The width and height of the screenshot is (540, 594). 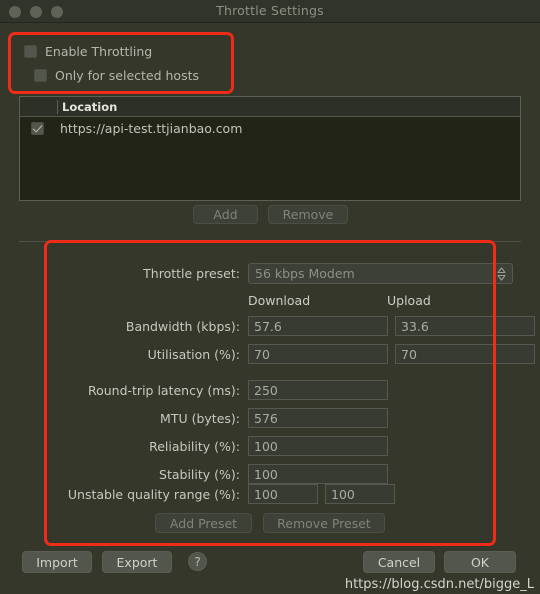 What do you see at coordinates (57, 107) in the screenshot?
I see `column-separator` at bounding box center [57, 107].